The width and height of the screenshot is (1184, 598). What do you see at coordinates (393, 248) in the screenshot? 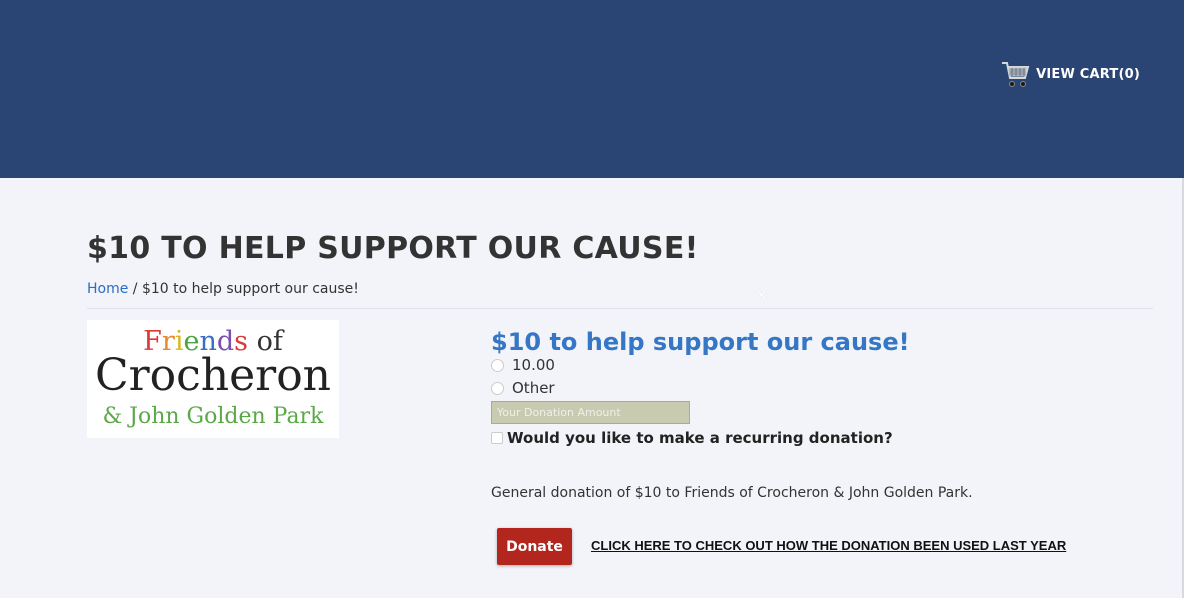
I see `page-title: $10 TO HELP SUPPORT OUR CAUSE!` at bounding box center [393, 248].